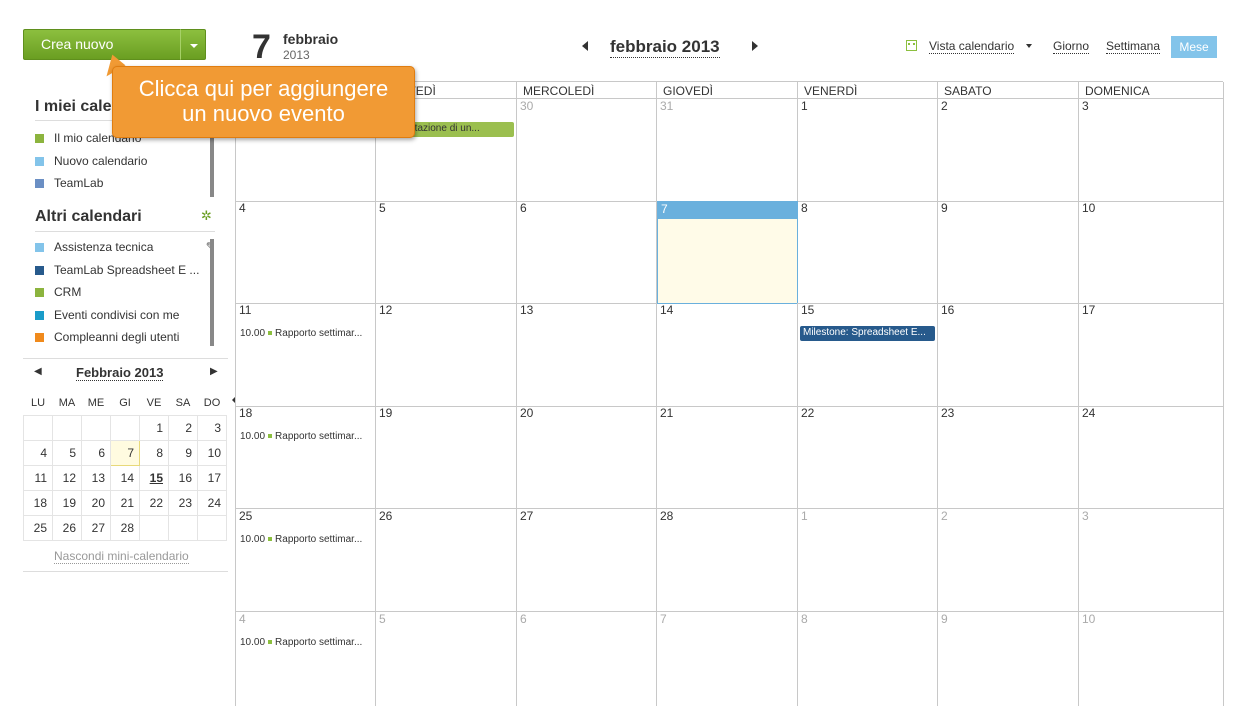  What do you see at coordinates (972, 46) in the screenshot?
I see `calendar-view-select: Vista calendario` at bounding box center [972, 46].